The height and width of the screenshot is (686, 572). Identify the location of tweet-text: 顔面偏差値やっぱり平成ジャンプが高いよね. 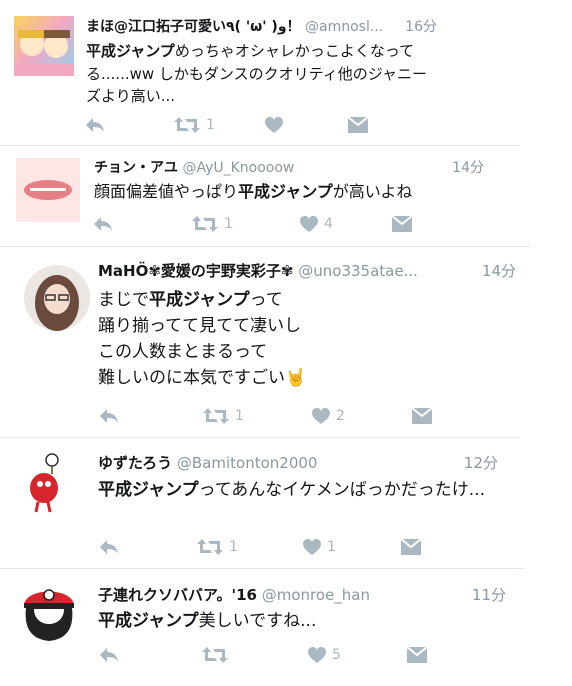
(294, 192).